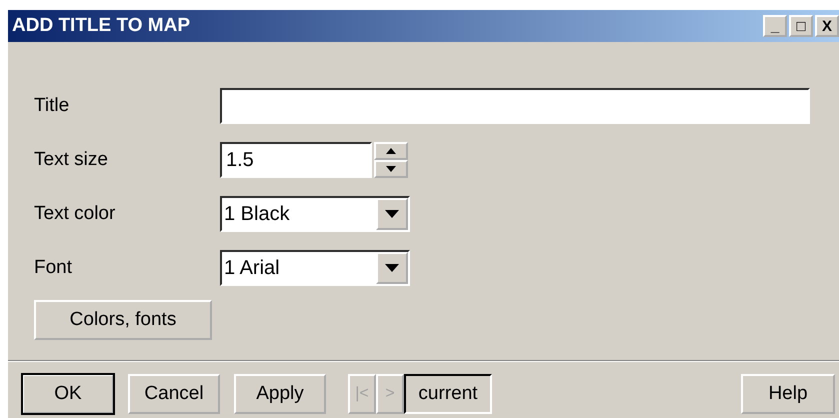 This screenshot has height=418, width=839. What do you see at coordinates (52, 106) in the screenshot?
I see `field-label: Title` at bounding box center [52, 106].